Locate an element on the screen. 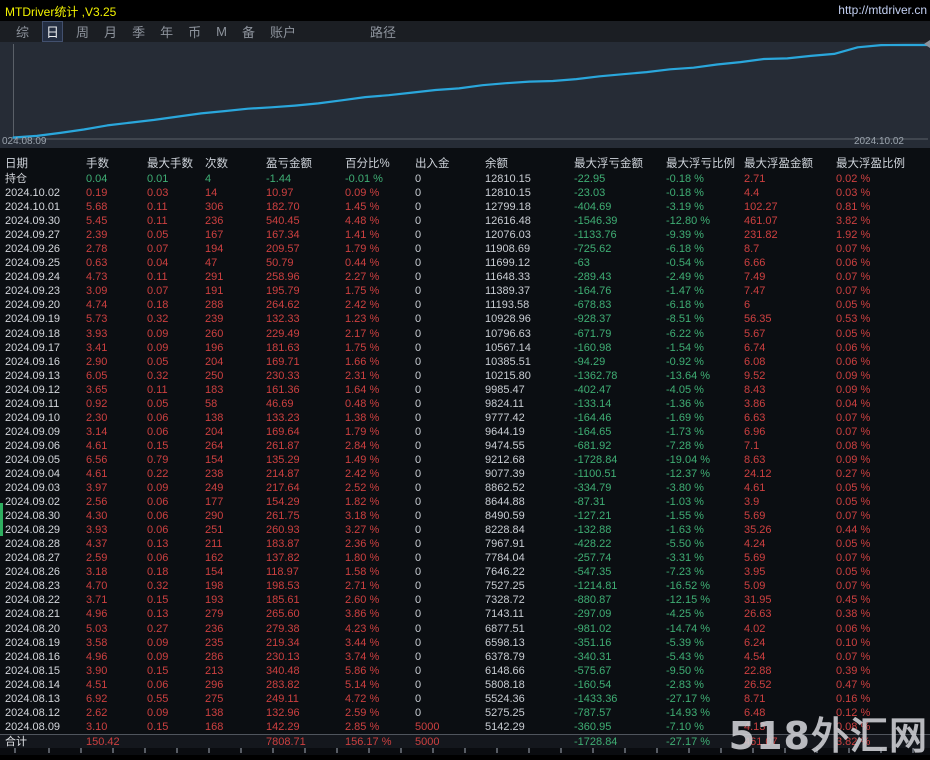  cell: -575.67 is located at coordinates (593, 670).